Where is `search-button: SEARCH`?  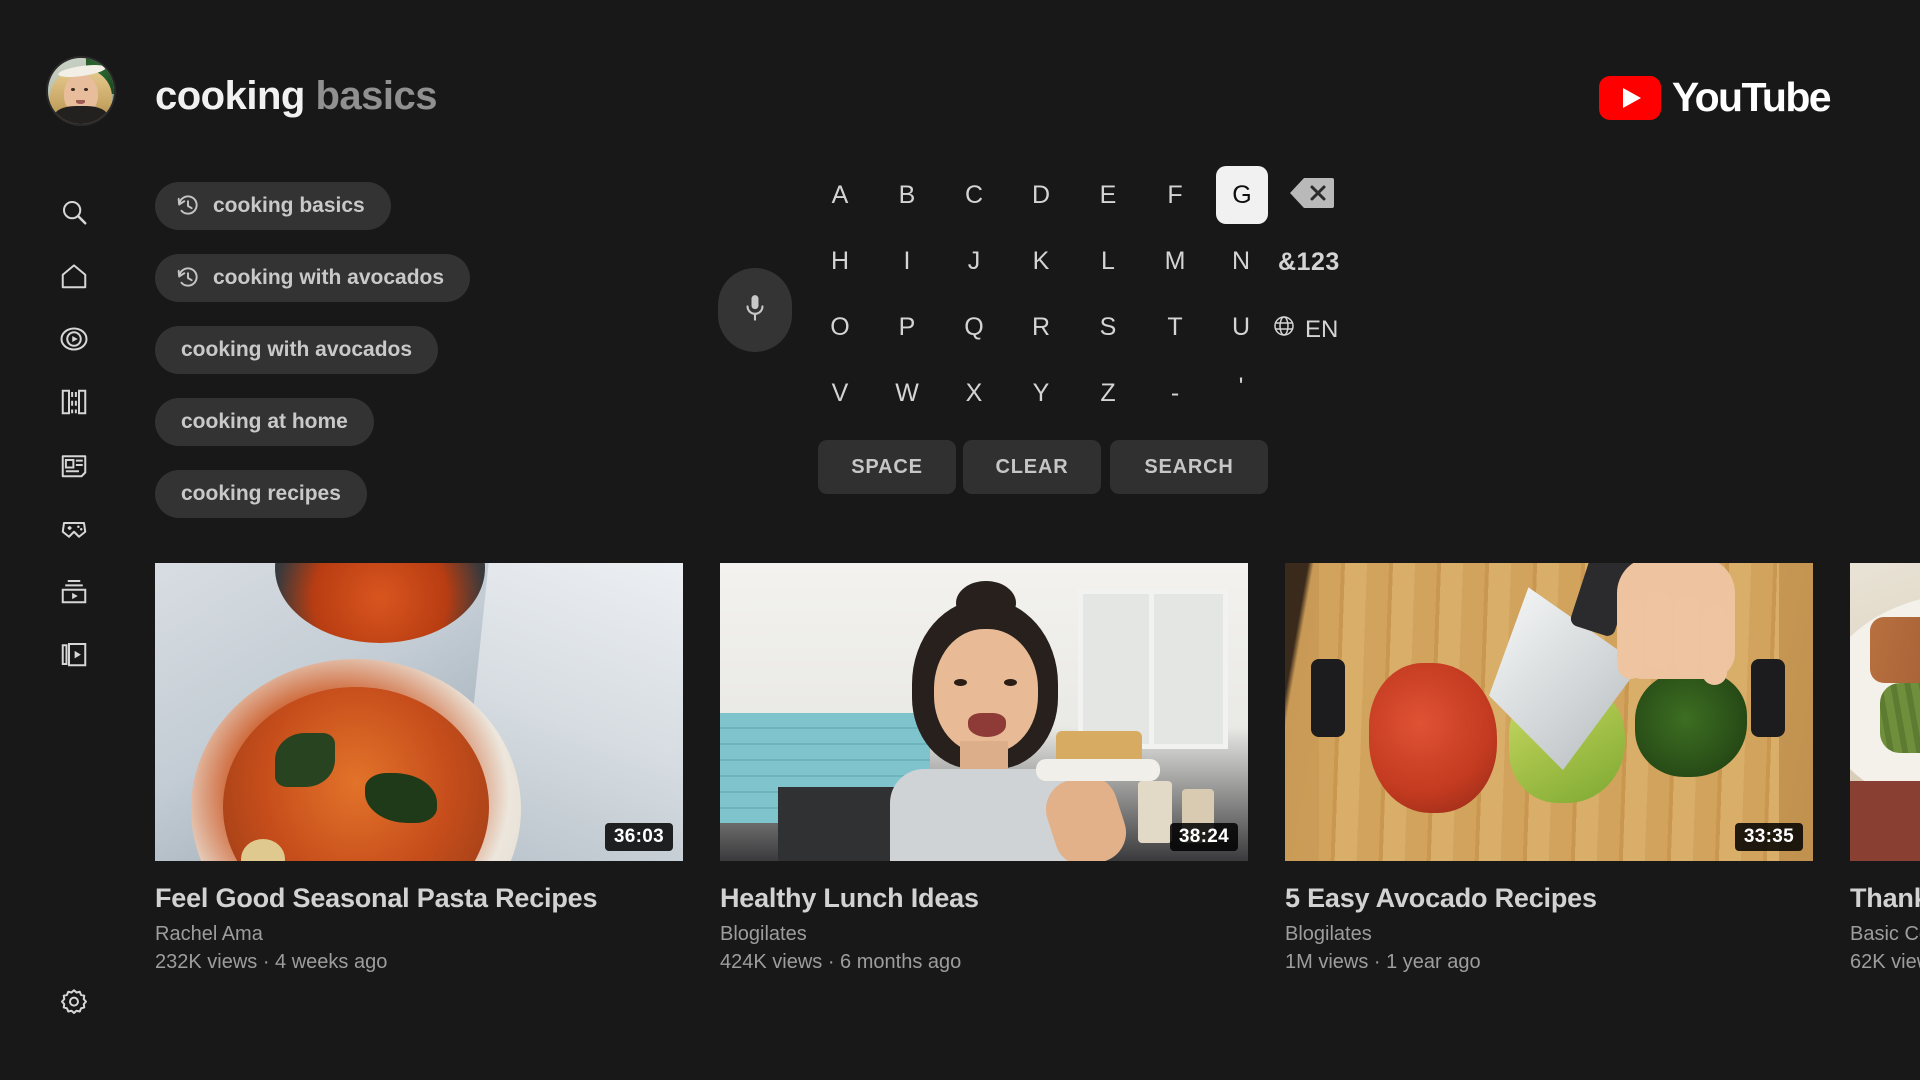 search-button: SEARCH is located at coordinates (1189, 467).